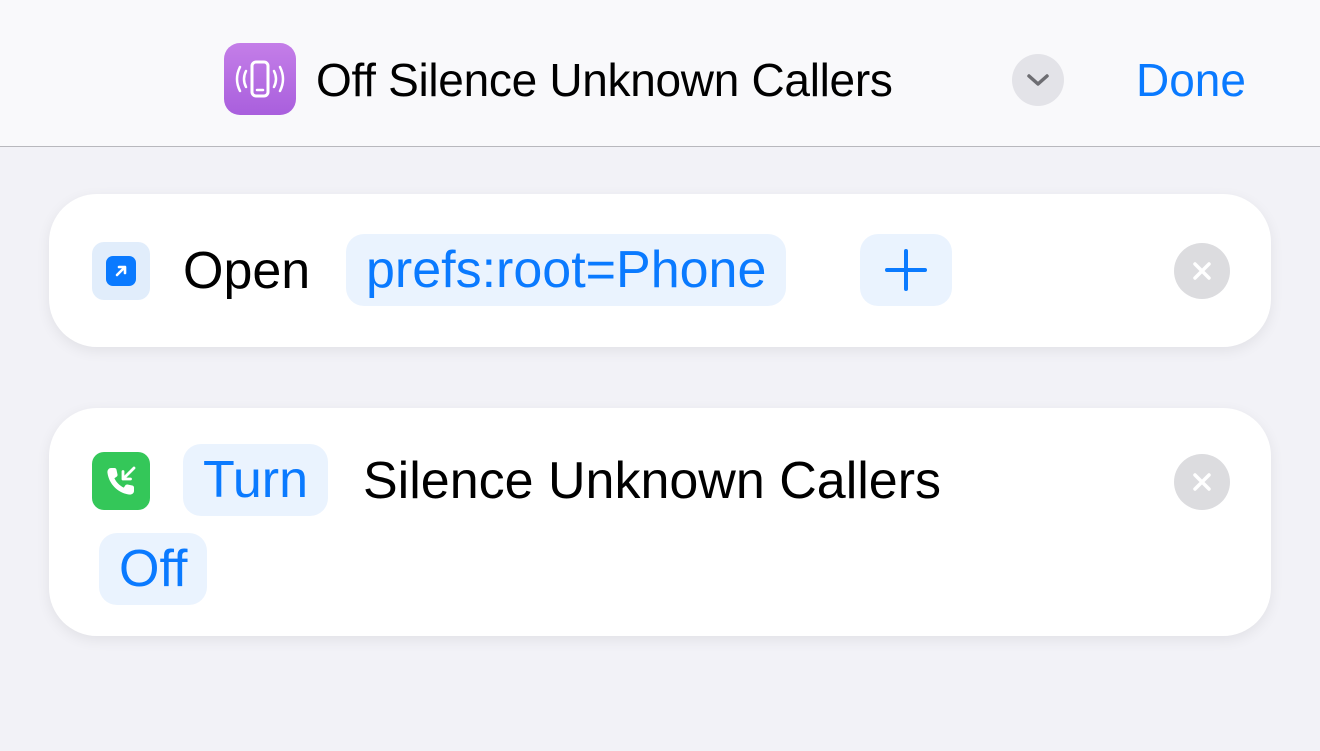  What do you see at coordinates (255, 480) in the screenshot?
I see `turn-toggle-token: Turn` at bounding box center [255, 480].